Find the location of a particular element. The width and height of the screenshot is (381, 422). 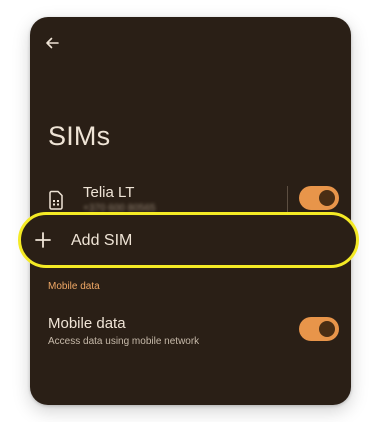

page-title: SIMs is located at coordinates (79, 136).